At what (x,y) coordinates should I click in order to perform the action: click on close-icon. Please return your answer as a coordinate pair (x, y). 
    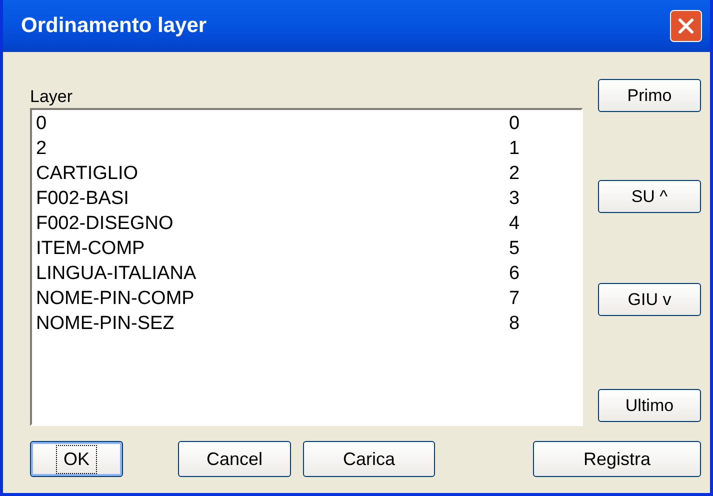
    Looking at the image, I should click on (686, 26).